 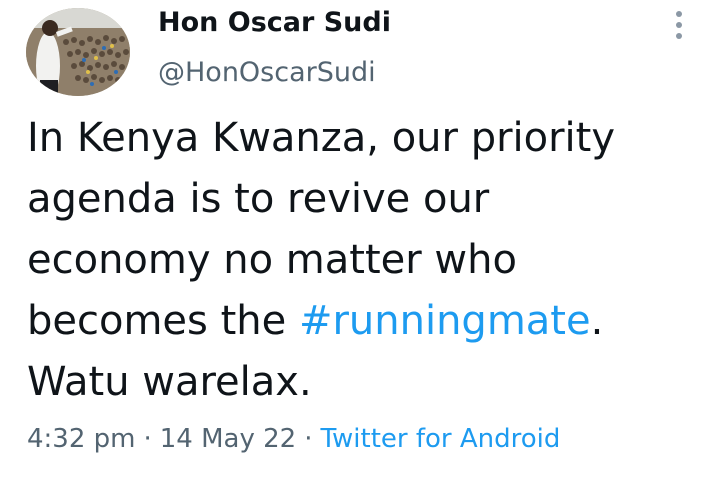 What do you see at coordinates (163, 321) in the screenshot?
I see `tweet-text-fragment: becomes the` at bounding box center [163, 321].